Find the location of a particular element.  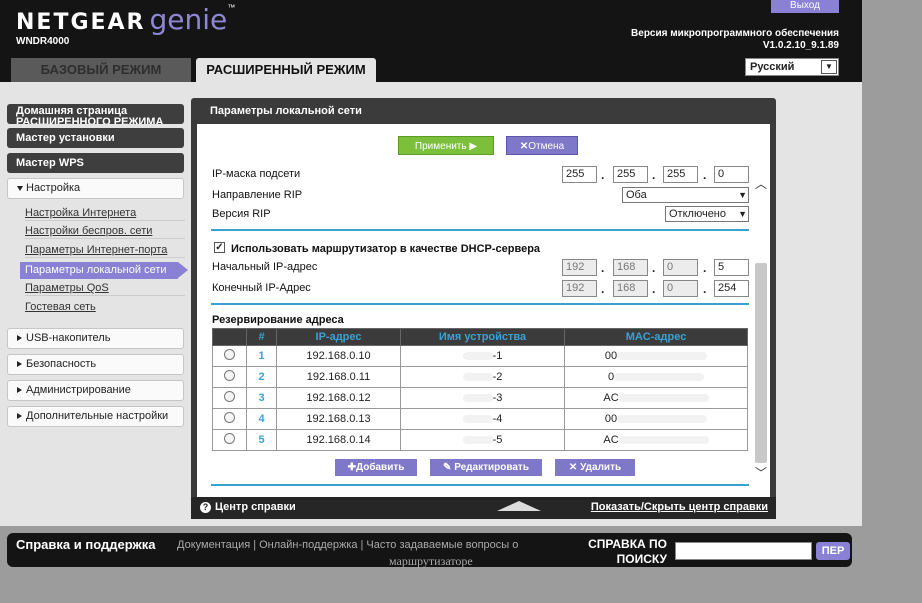

start-ip-octet-3: 0 is located at coordinates (680, 267).